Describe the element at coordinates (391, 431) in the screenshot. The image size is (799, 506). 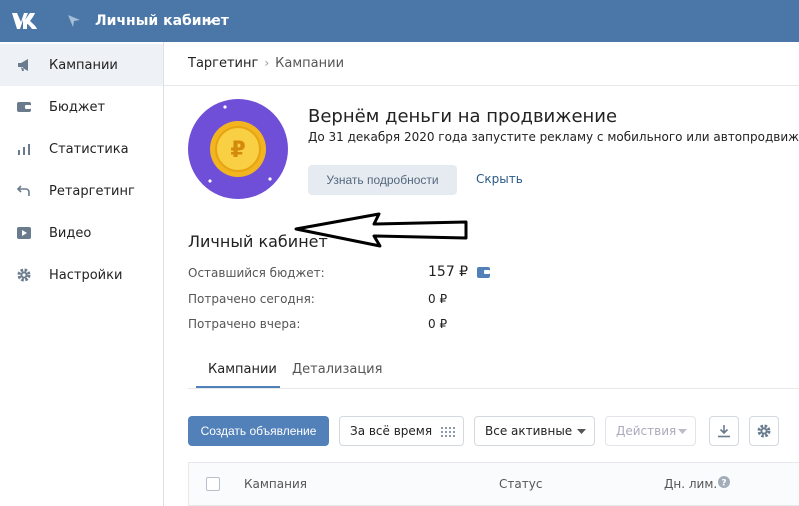
I see `period-select-label: За всё время` at that location.